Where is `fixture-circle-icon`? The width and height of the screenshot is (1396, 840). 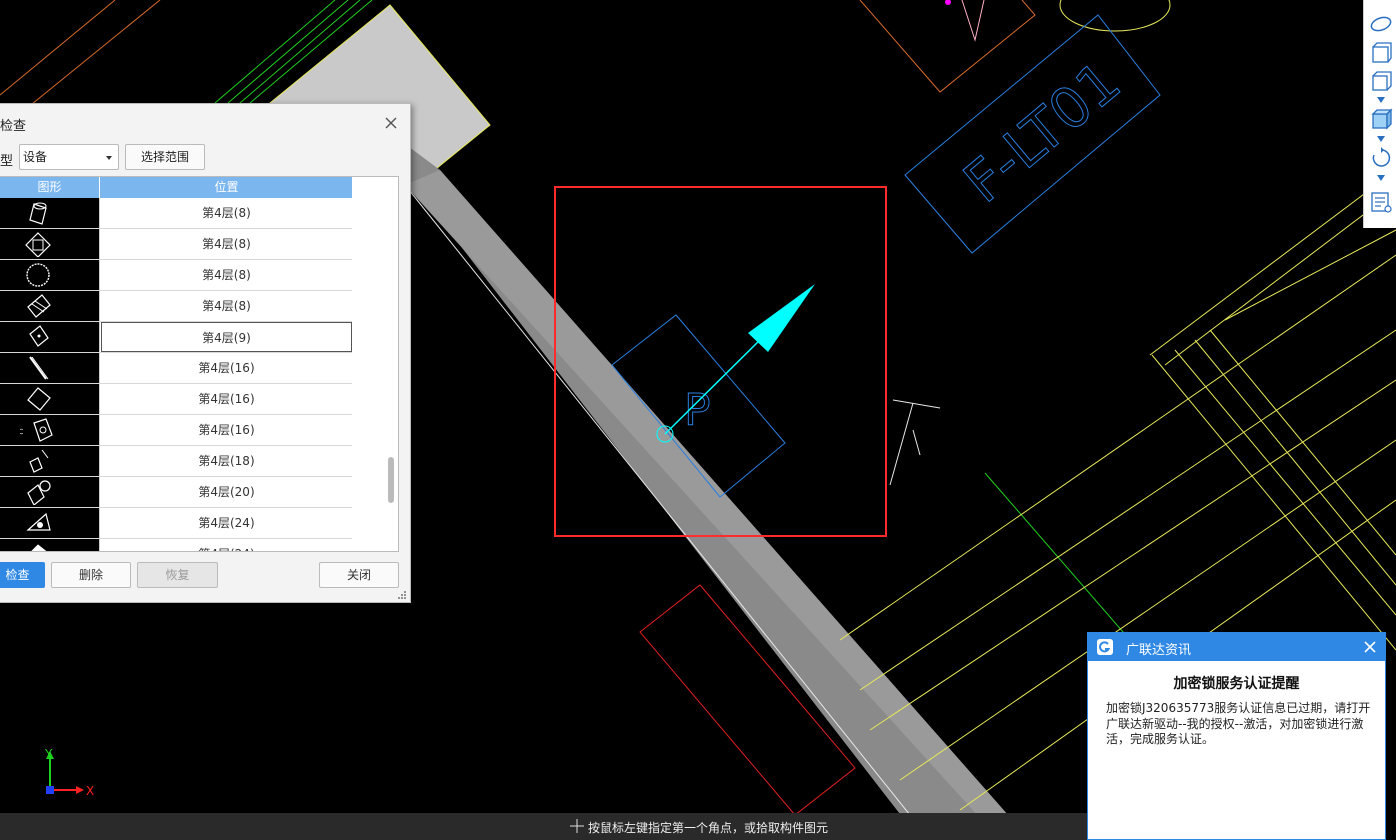 fixture-circle-icon is located at coordinates (39, 492).